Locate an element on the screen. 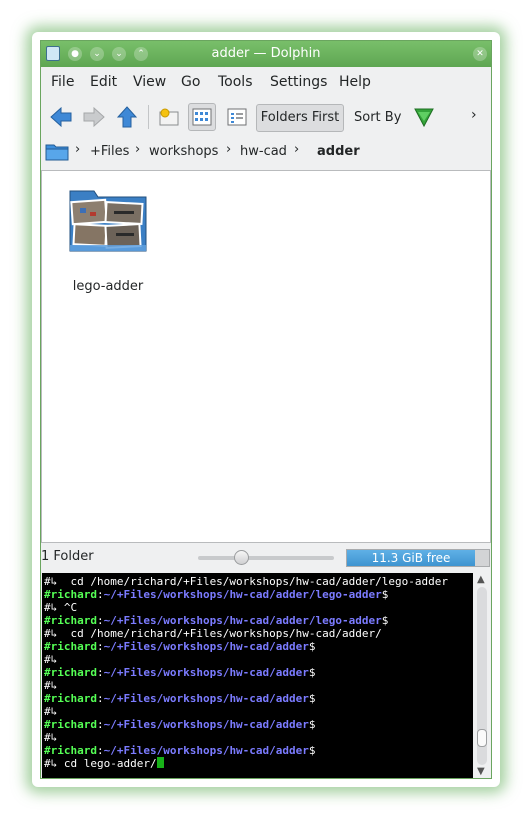  details-view-button is located at coordinates (237, 117).